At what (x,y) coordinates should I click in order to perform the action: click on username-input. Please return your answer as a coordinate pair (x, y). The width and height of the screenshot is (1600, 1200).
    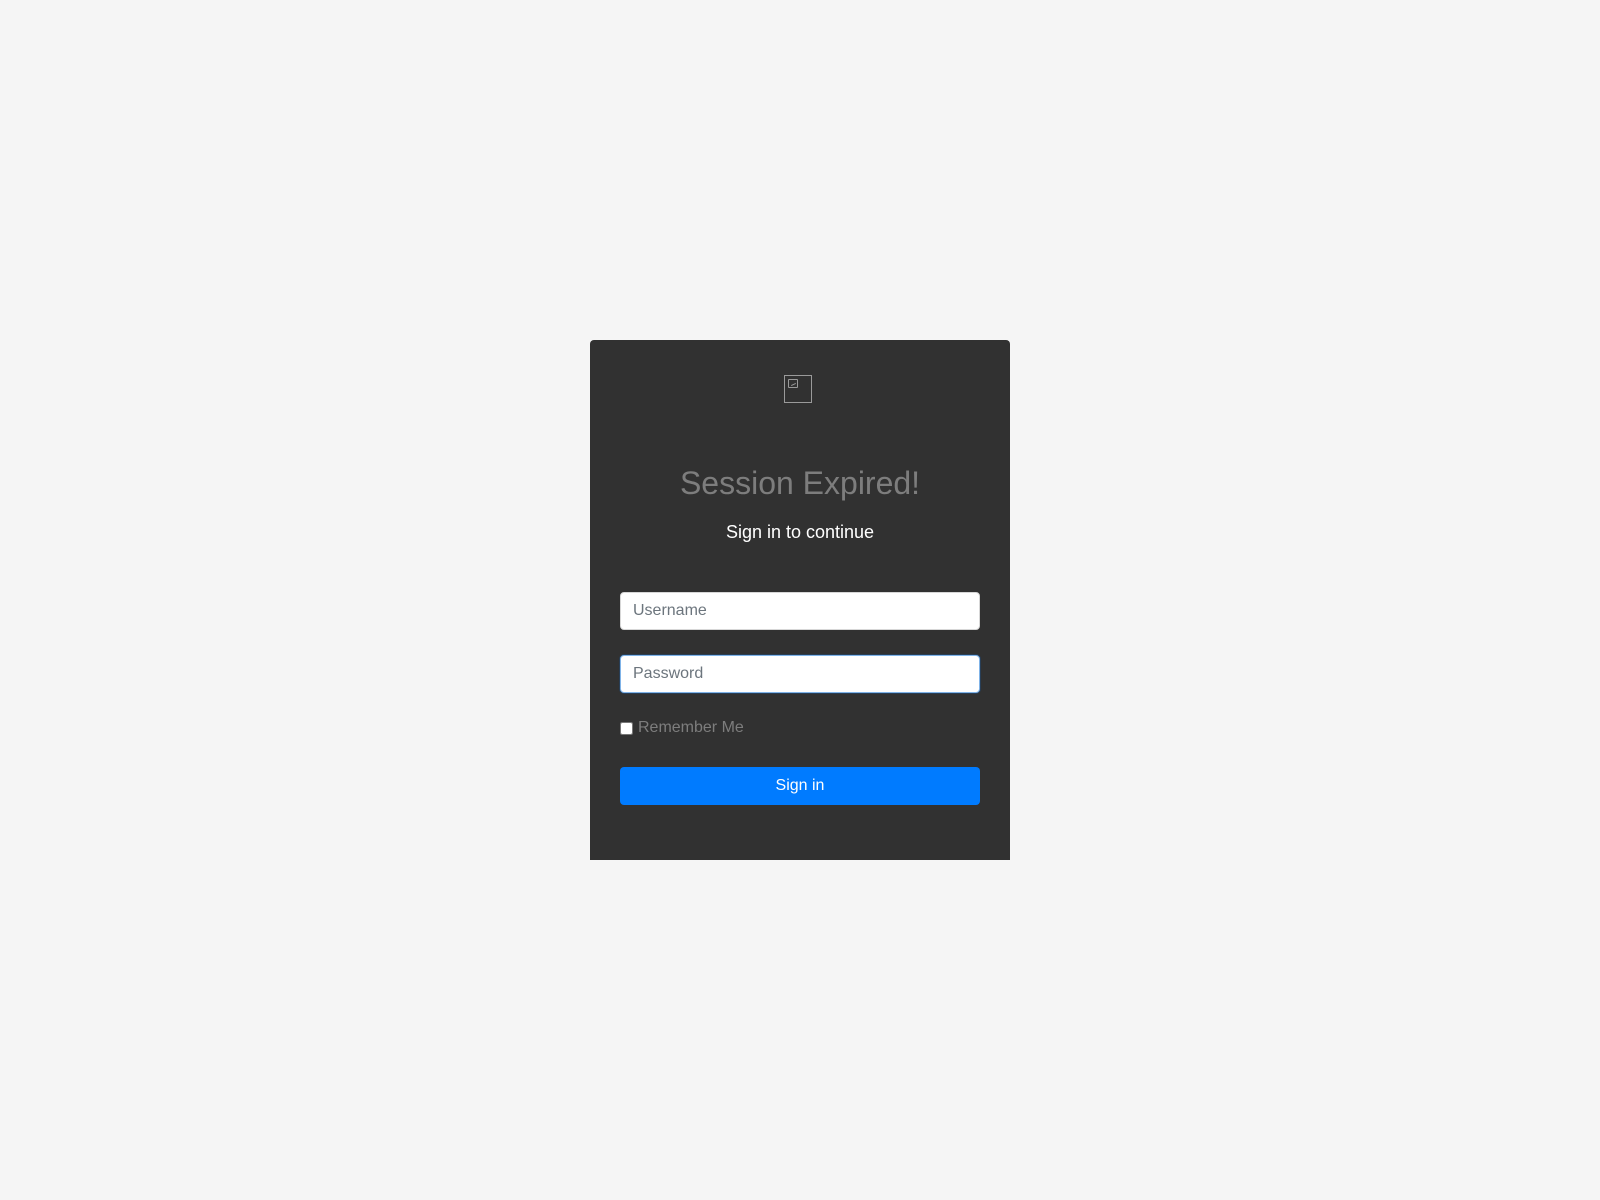
    Looking at the image, I should click on (800, 611).